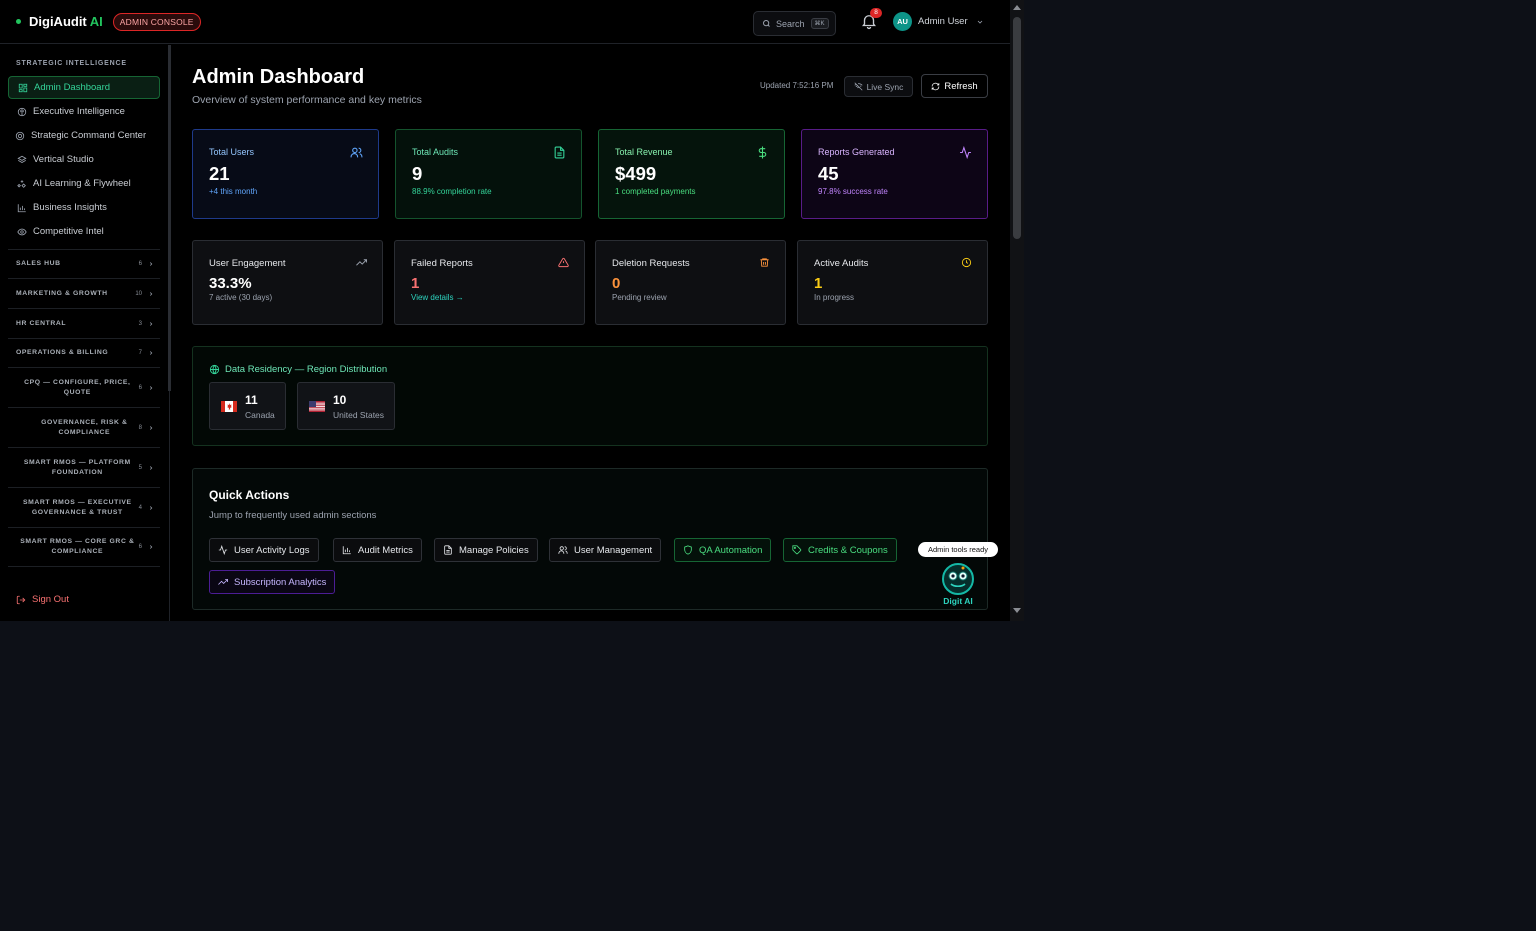 The image size is (1536, 931). Describe the element at coordinates (644, 152) in the screenshot. I see `stat-label: Total Revenue` at that location.